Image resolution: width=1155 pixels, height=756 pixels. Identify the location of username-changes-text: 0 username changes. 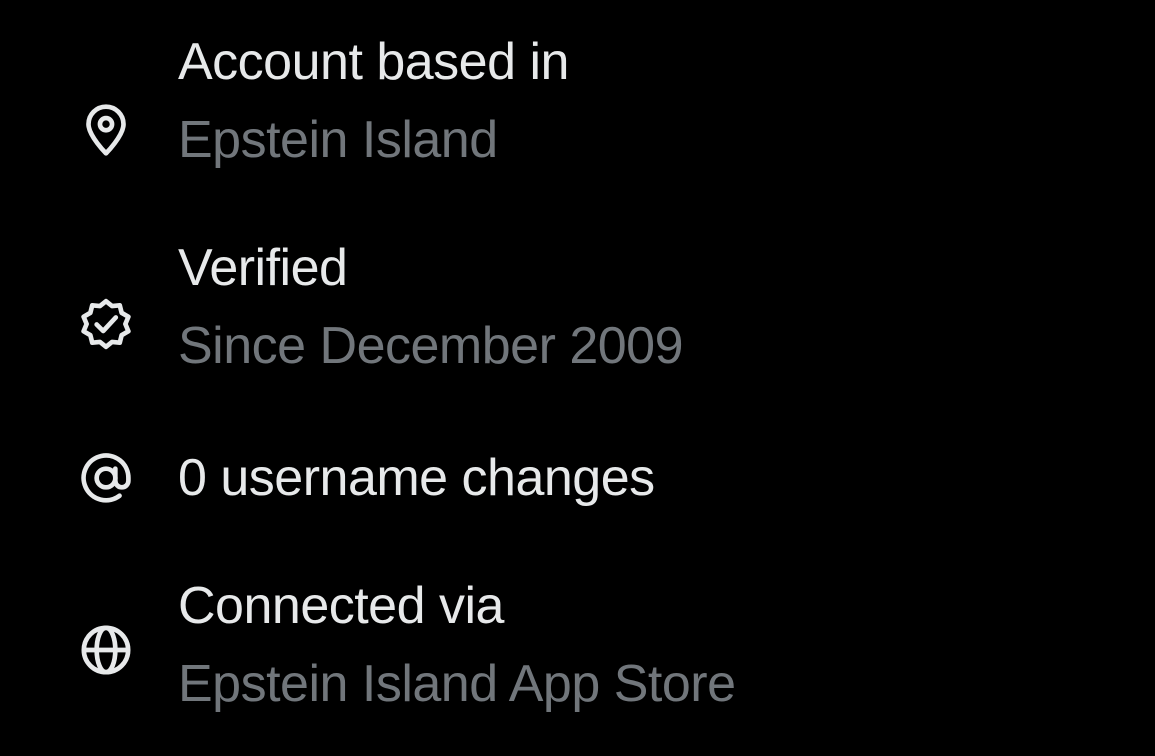
(416, 478).